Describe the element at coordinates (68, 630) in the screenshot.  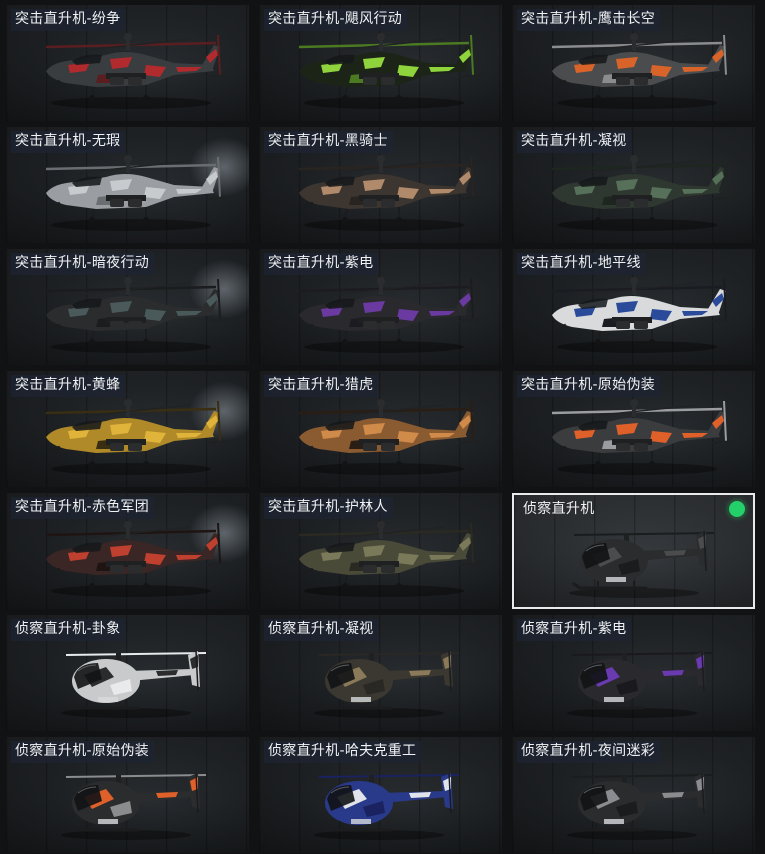
I see `skin-card-label: 侦察直升机-卦象` at that location.